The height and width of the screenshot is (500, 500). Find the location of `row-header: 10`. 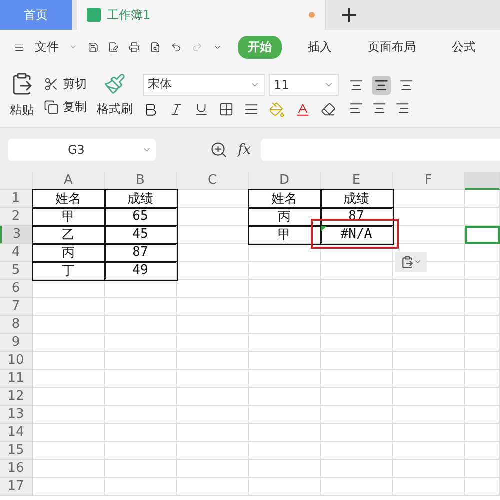

row-header: 10 is located at coordinates (16, 361).